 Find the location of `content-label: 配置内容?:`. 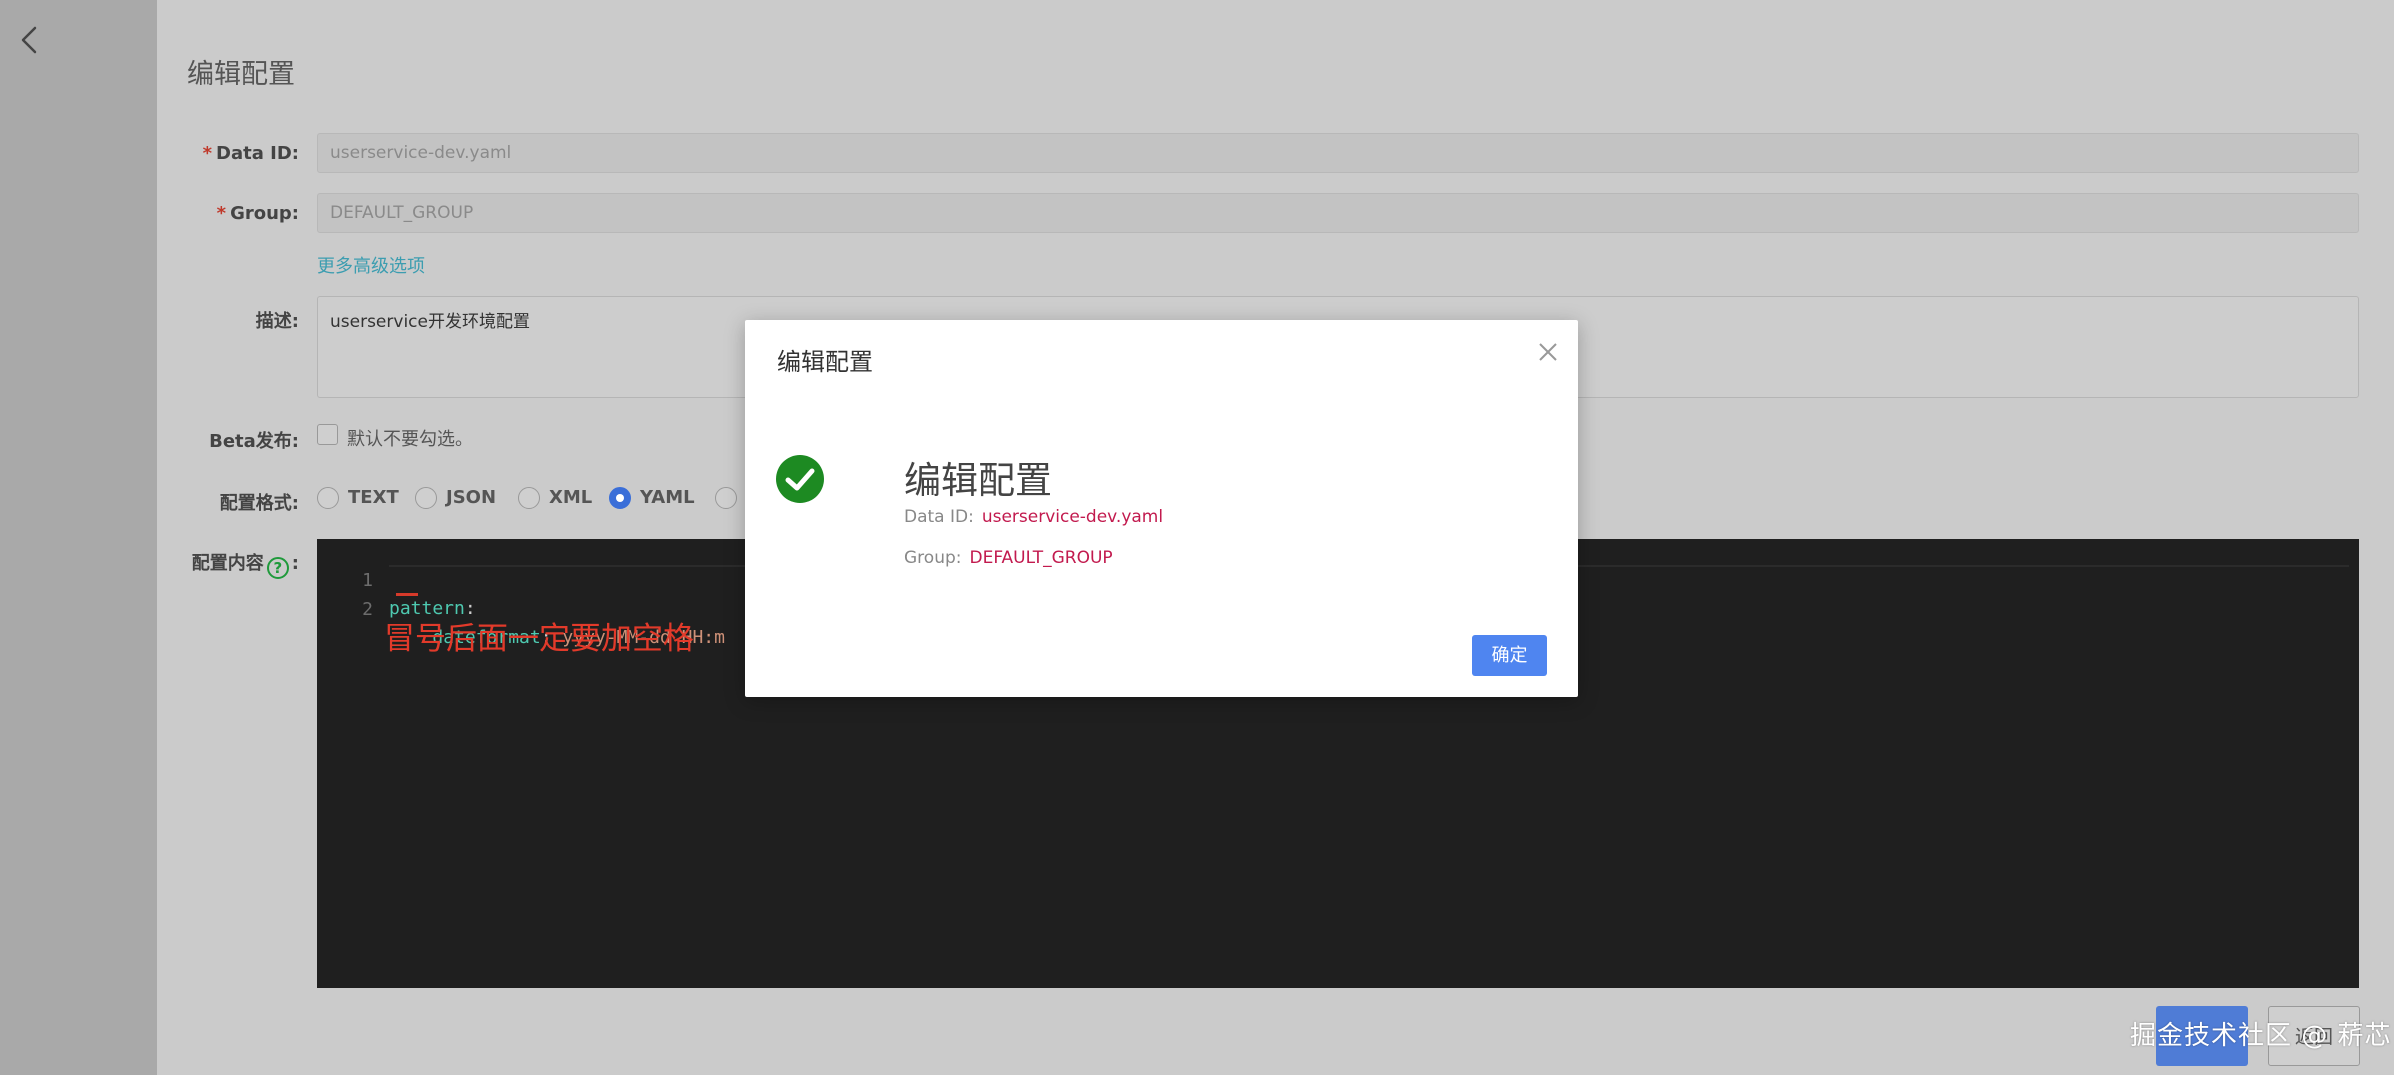

content-label: 配置内容?: is located at coordinates (245, 566).